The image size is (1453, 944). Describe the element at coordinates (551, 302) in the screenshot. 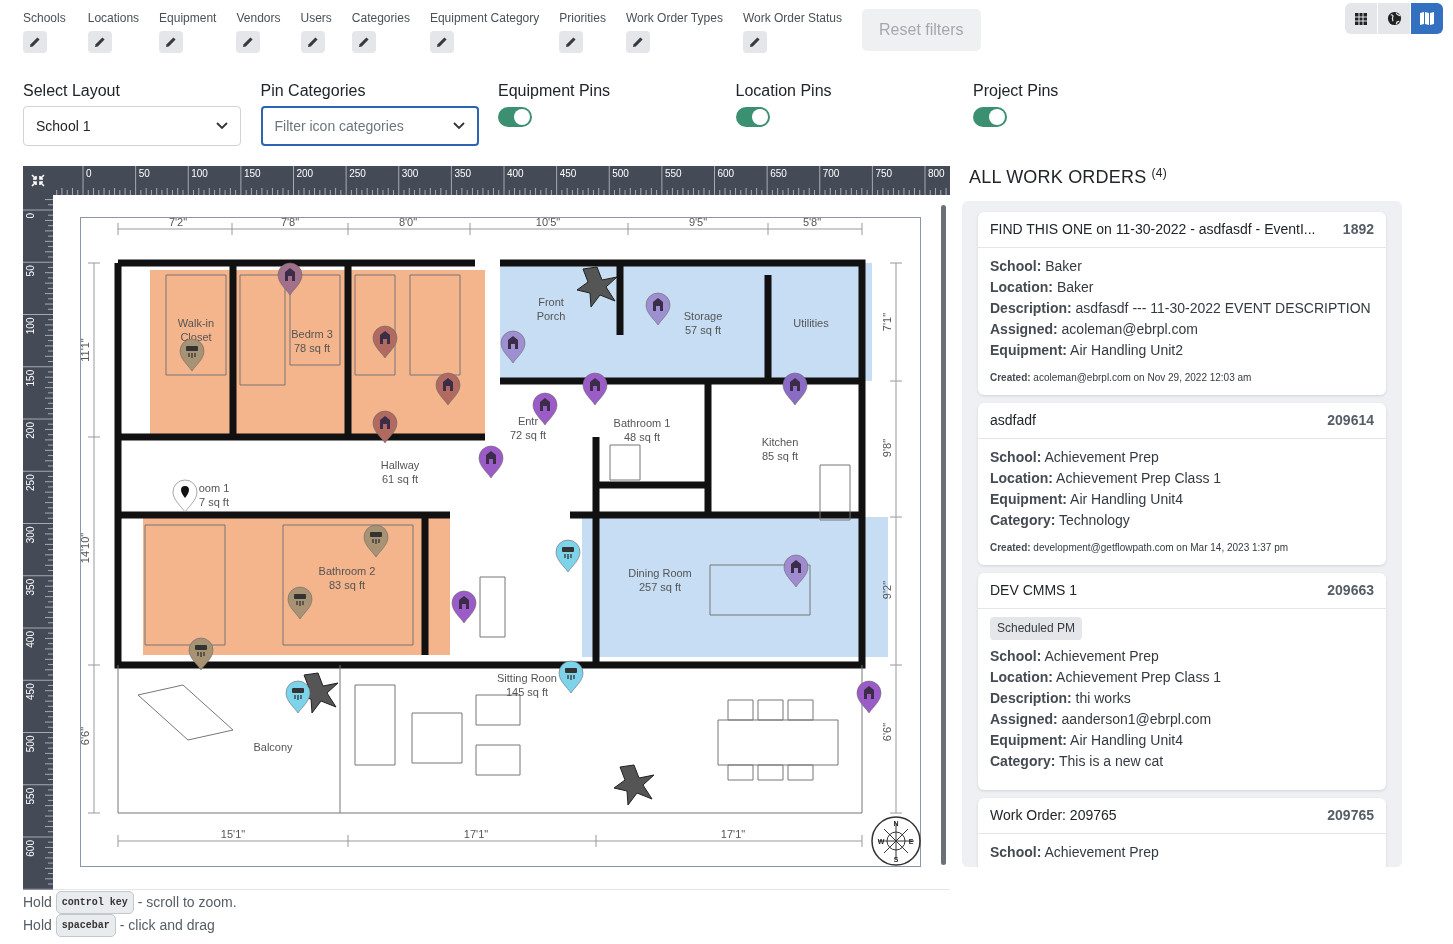

I see `room-name: Front` at that location.